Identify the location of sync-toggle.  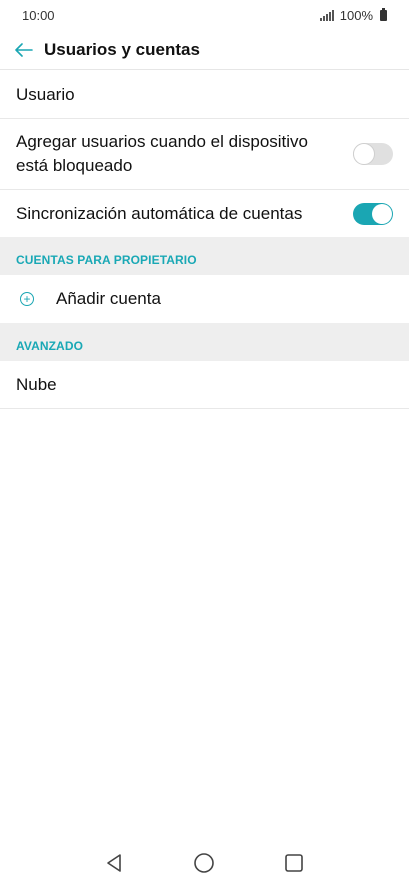
(373, 213).